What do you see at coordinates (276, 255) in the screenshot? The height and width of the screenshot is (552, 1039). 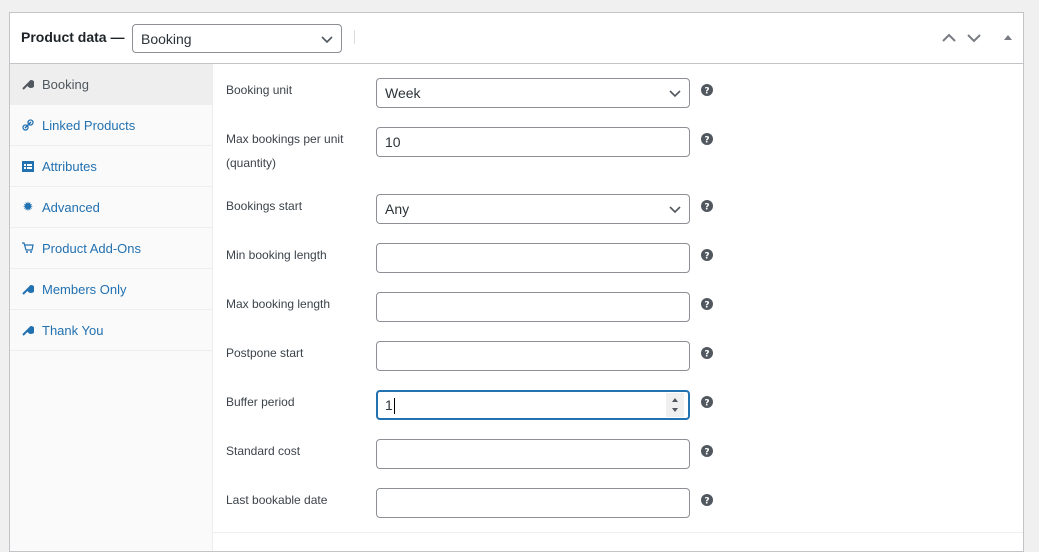 I see `field-label: Min booking length` at bounding box center [276, 255].